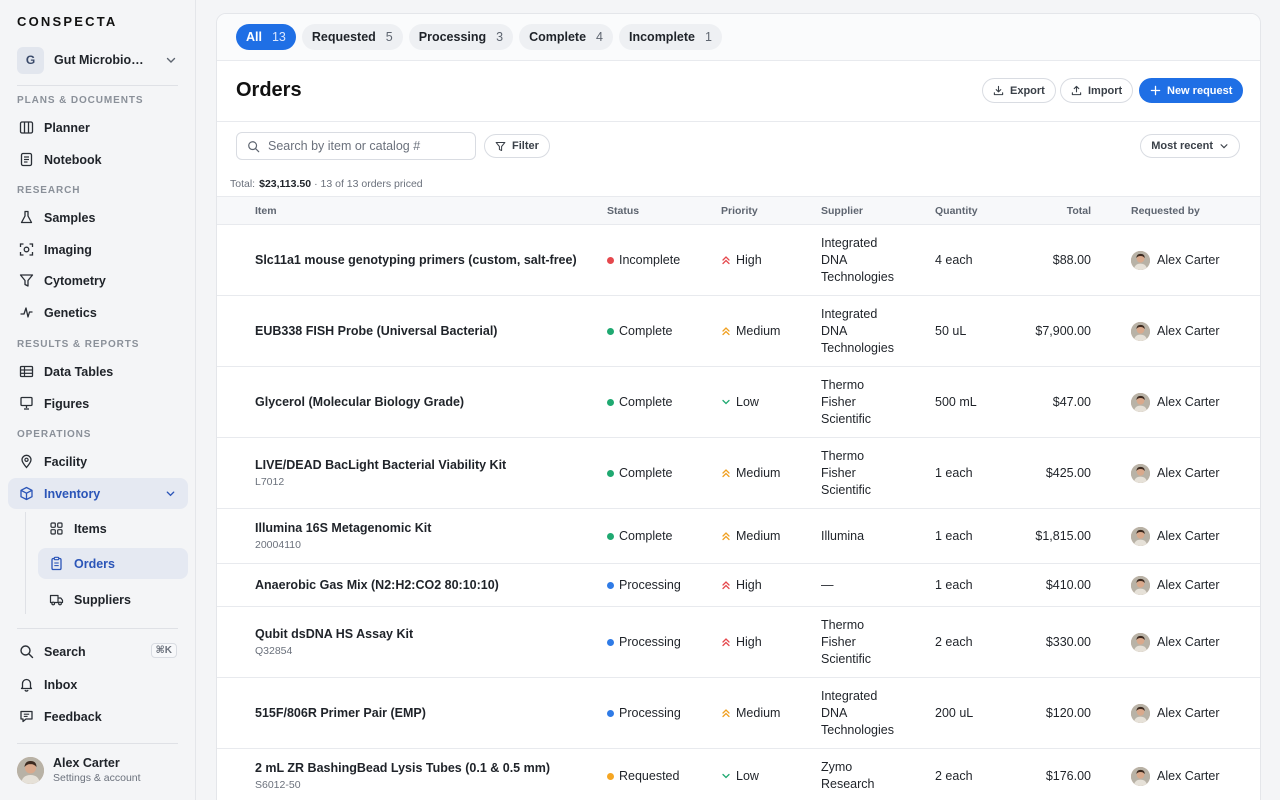  Describe the element at coordinates (431, 331) in the screenshot. I see `item-name: EUB338 FISH Probe (Universal Bacterial)` at that location.